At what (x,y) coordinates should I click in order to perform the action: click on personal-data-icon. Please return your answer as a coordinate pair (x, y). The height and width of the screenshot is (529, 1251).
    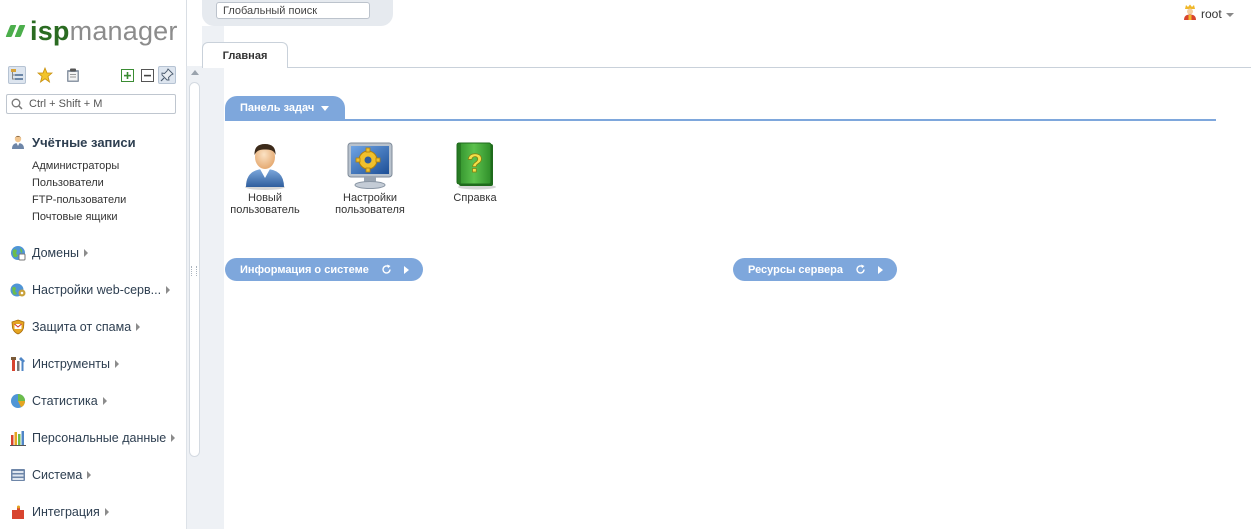
    Looking at the image, I should click on (18, 438).